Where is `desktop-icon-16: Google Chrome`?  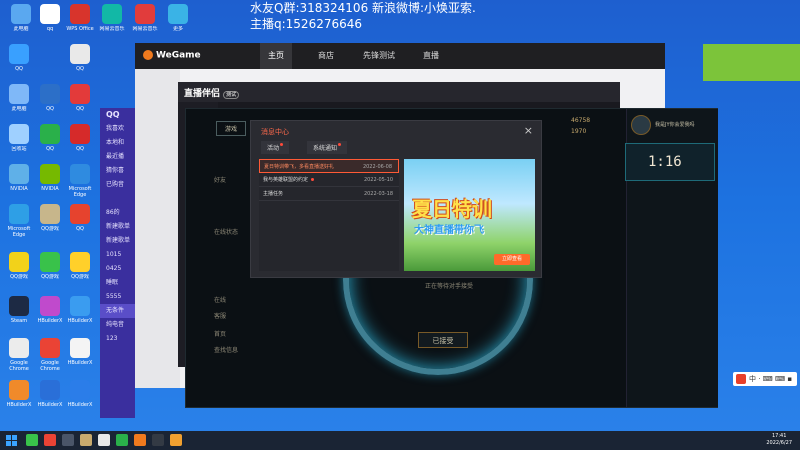 desktop-icon-16: Google Chrome is located at coordinates (50, 355).